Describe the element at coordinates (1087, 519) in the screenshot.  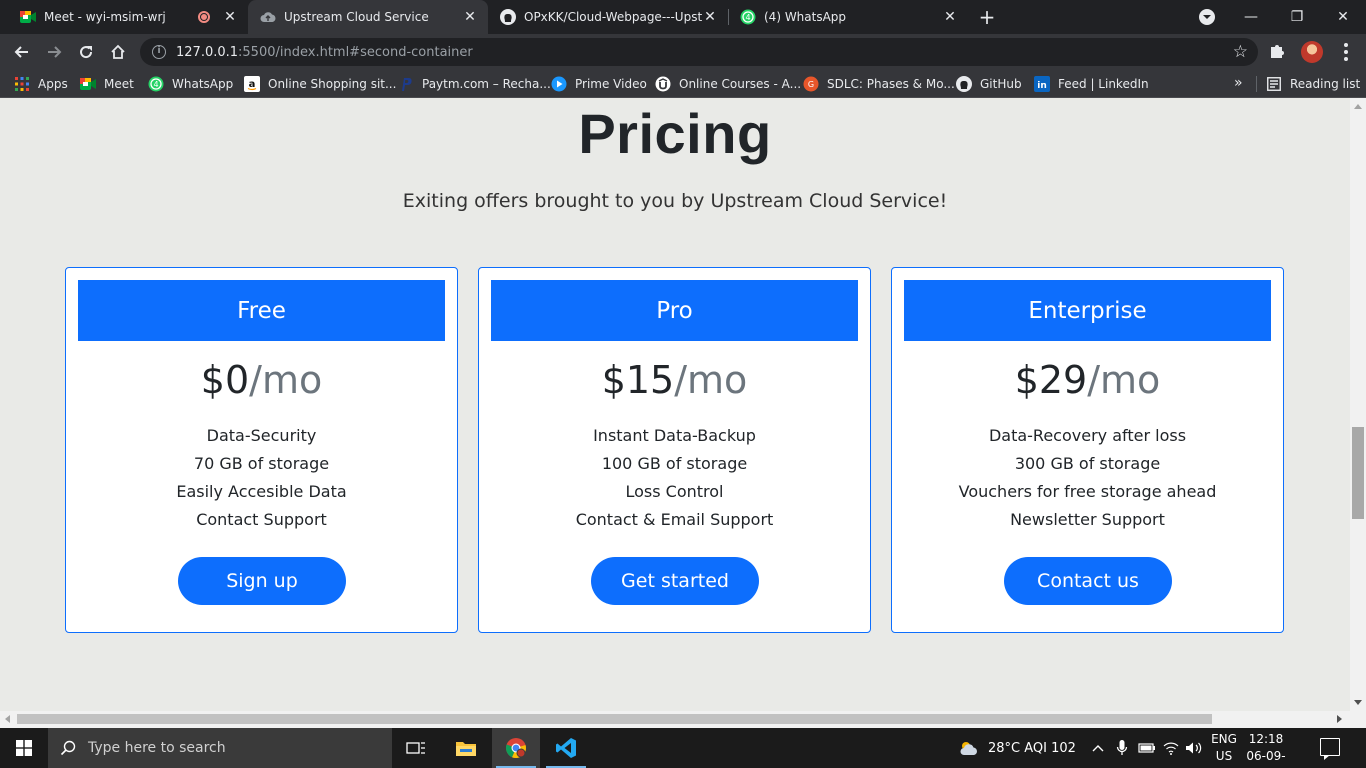
I see `feature-item: Newsletter Support` at that location.